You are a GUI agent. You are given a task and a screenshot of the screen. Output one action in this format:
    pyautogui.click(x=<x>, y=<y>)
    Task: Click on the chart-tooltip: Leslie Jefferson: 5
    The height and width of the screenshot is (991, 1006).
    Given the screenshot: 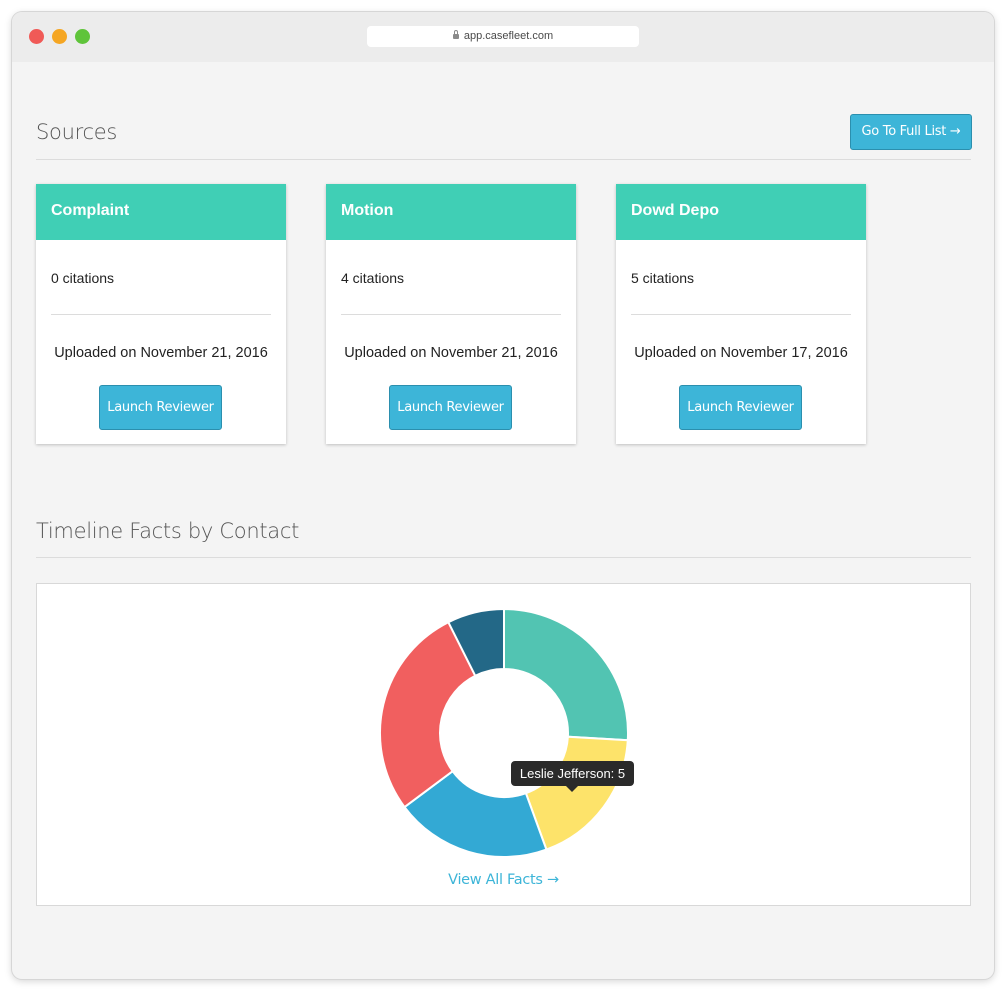 What is the action you would take?
    pyautogui.click(x=572, y=776)
    